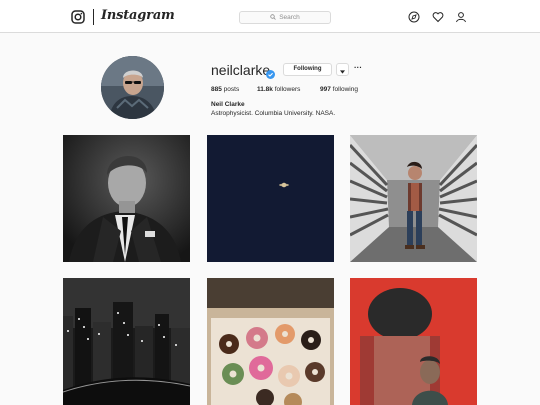 This screenshot has height=405, width=540. I want to click on followers-count: 11.8k, so click(265, 89).